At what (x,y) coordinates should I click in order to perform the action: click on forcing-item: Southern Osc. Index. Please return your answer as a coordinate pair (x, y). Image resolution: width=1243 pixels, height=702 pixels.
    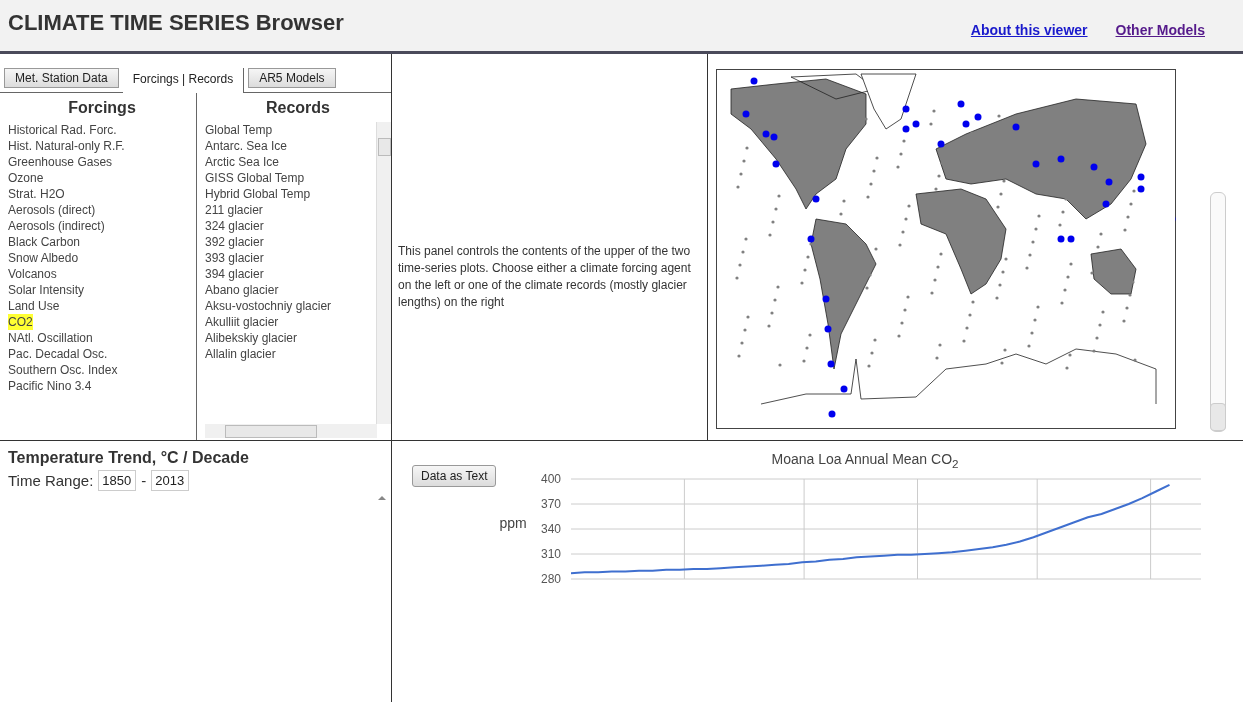
    Looking at the image, I should click on (63, 370).